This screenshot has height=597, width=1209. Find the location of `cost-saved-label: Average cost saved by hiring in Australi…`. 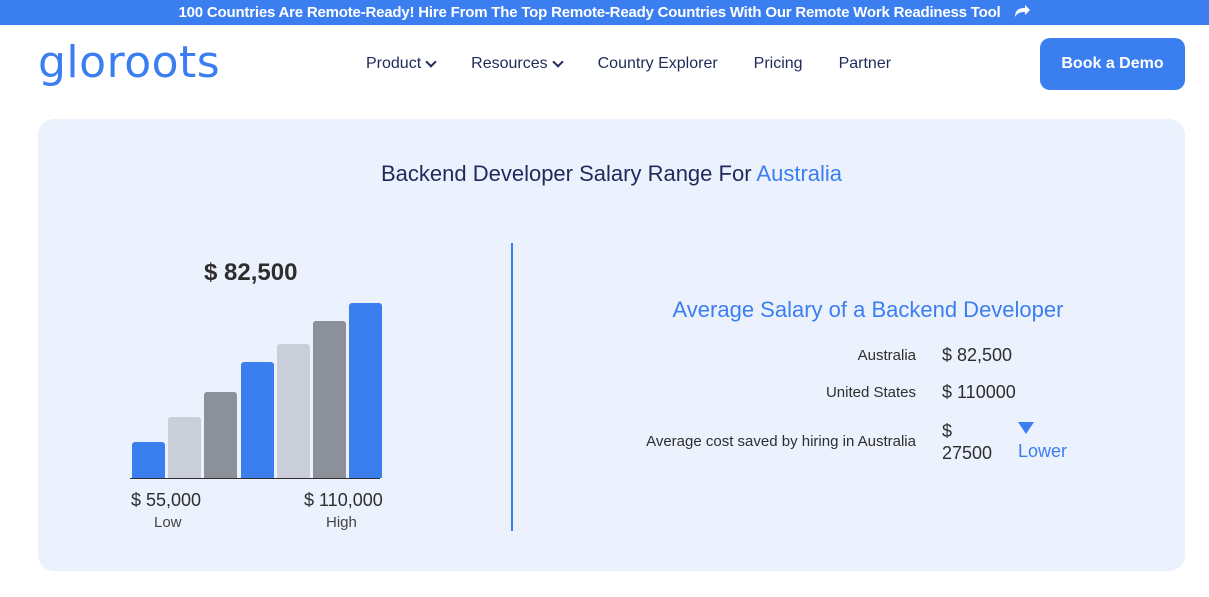

cost-saved-label: Average cost saved by hiring in Australi… is located at coordinates (781, 441).